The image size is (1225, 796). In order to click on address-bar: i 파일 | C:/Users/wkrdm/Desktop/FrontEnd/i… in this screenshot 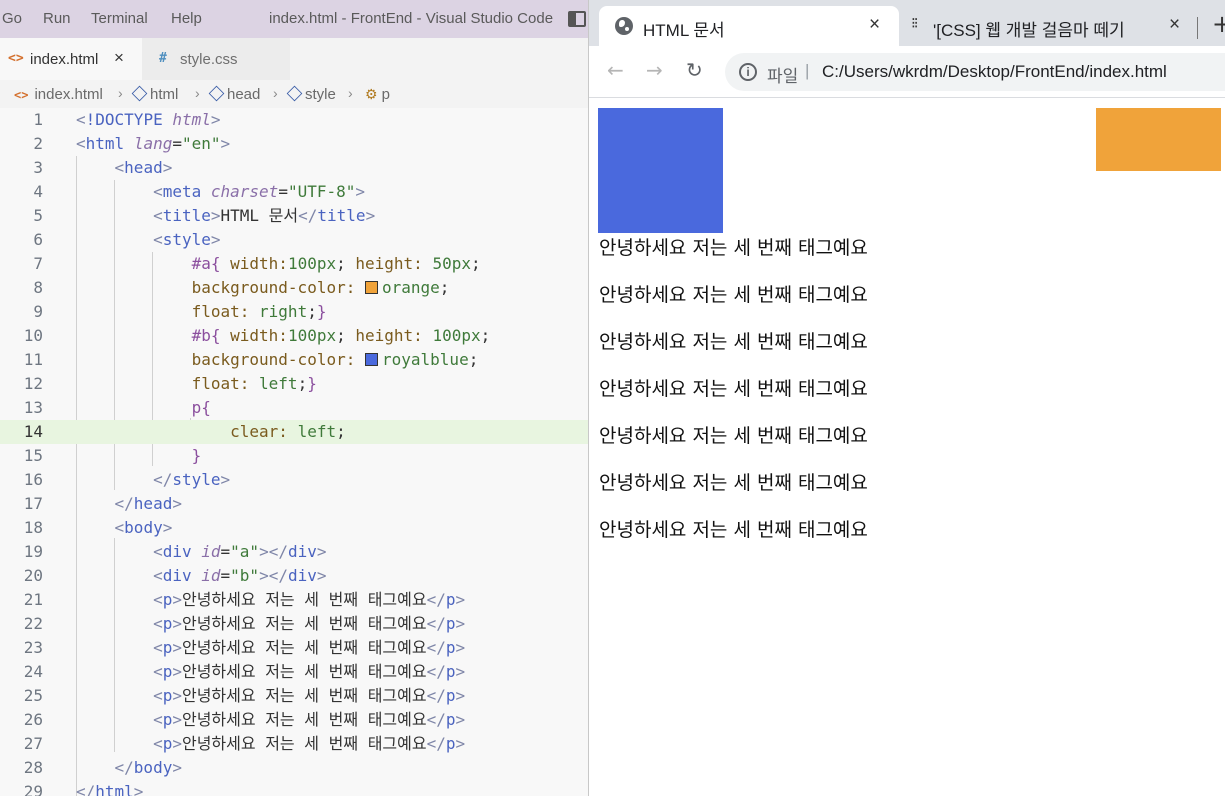, I will do `click(975, 72)`.